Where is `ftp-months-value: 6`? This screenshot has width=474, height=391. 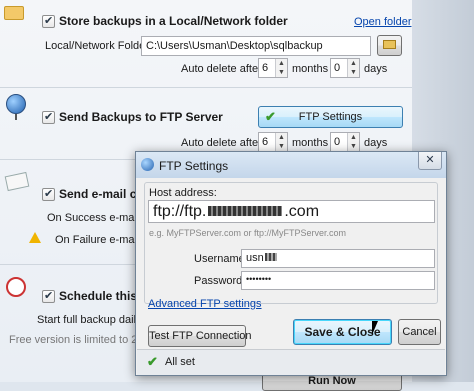 ftp-months-value: 6 is located at coordinates (265, 142).